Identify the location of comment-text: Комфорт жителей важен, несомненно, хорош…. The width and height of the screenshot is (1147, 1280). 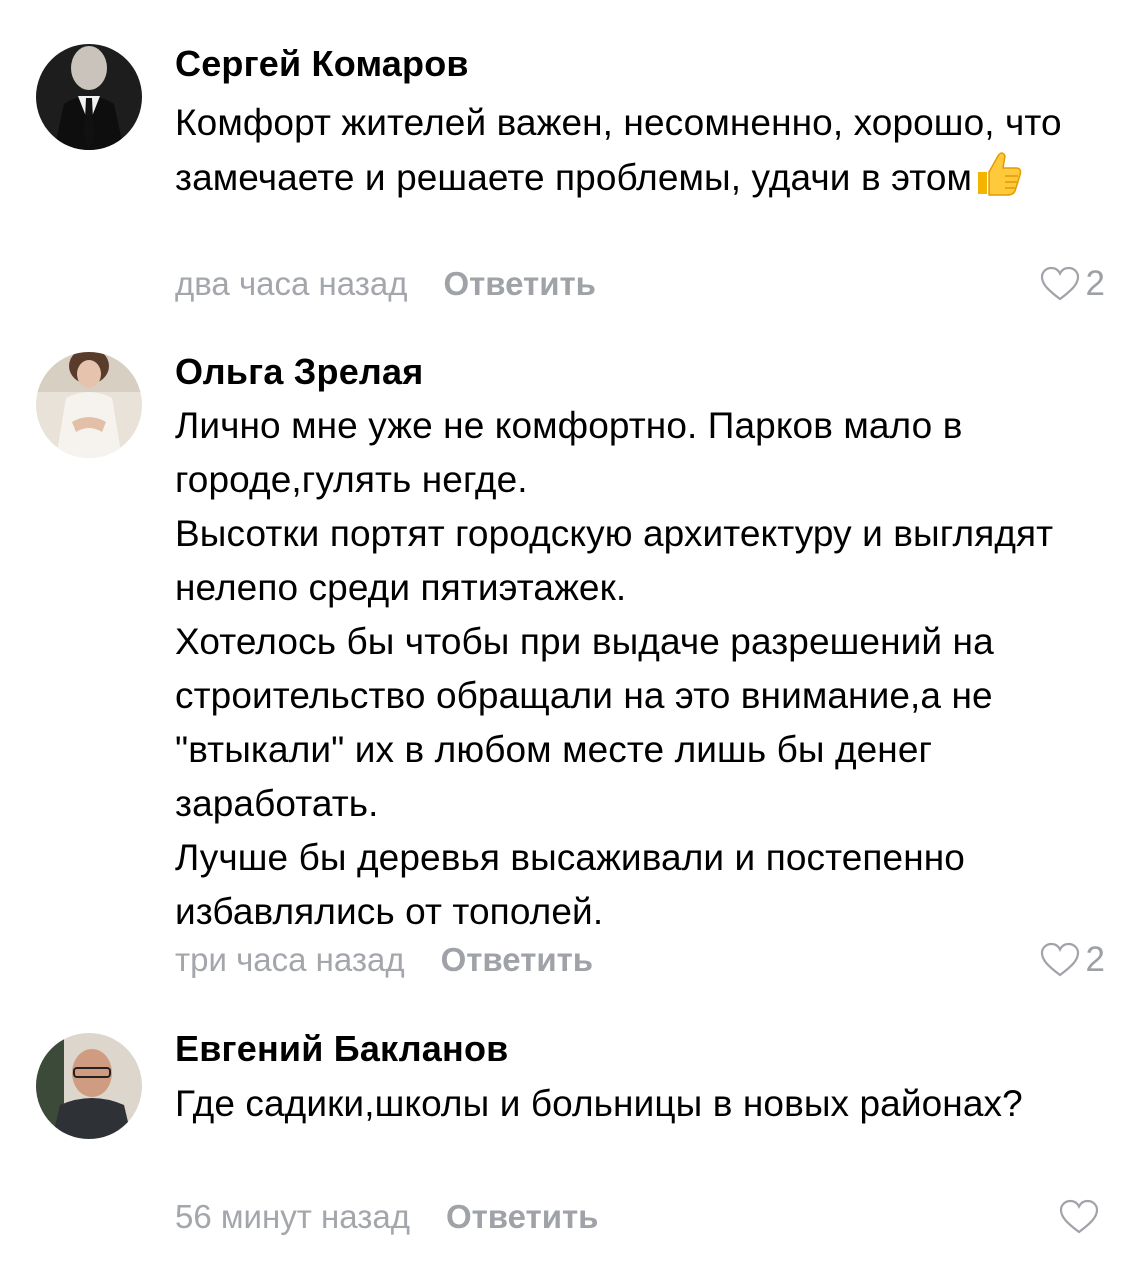
(645, 154).